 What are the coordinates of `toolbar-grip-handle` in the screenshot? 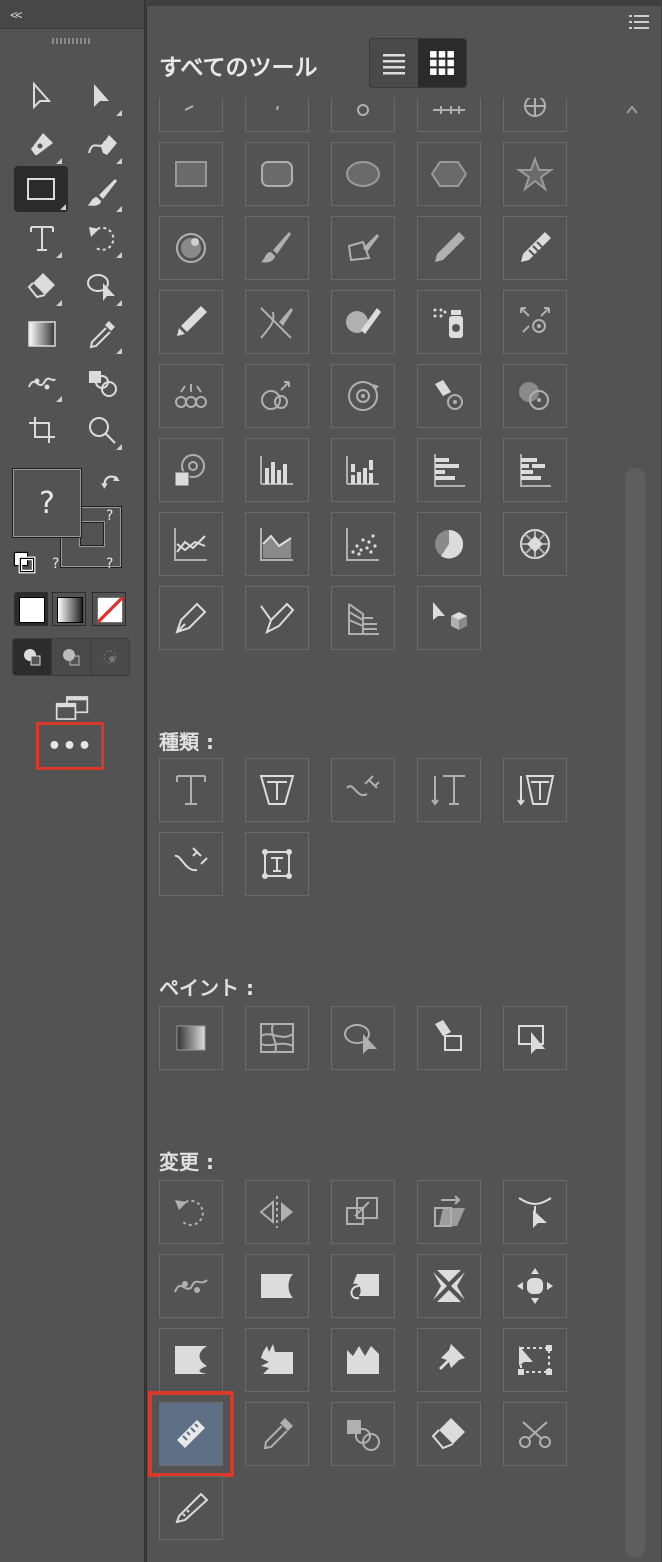 It's located at (72, 41).